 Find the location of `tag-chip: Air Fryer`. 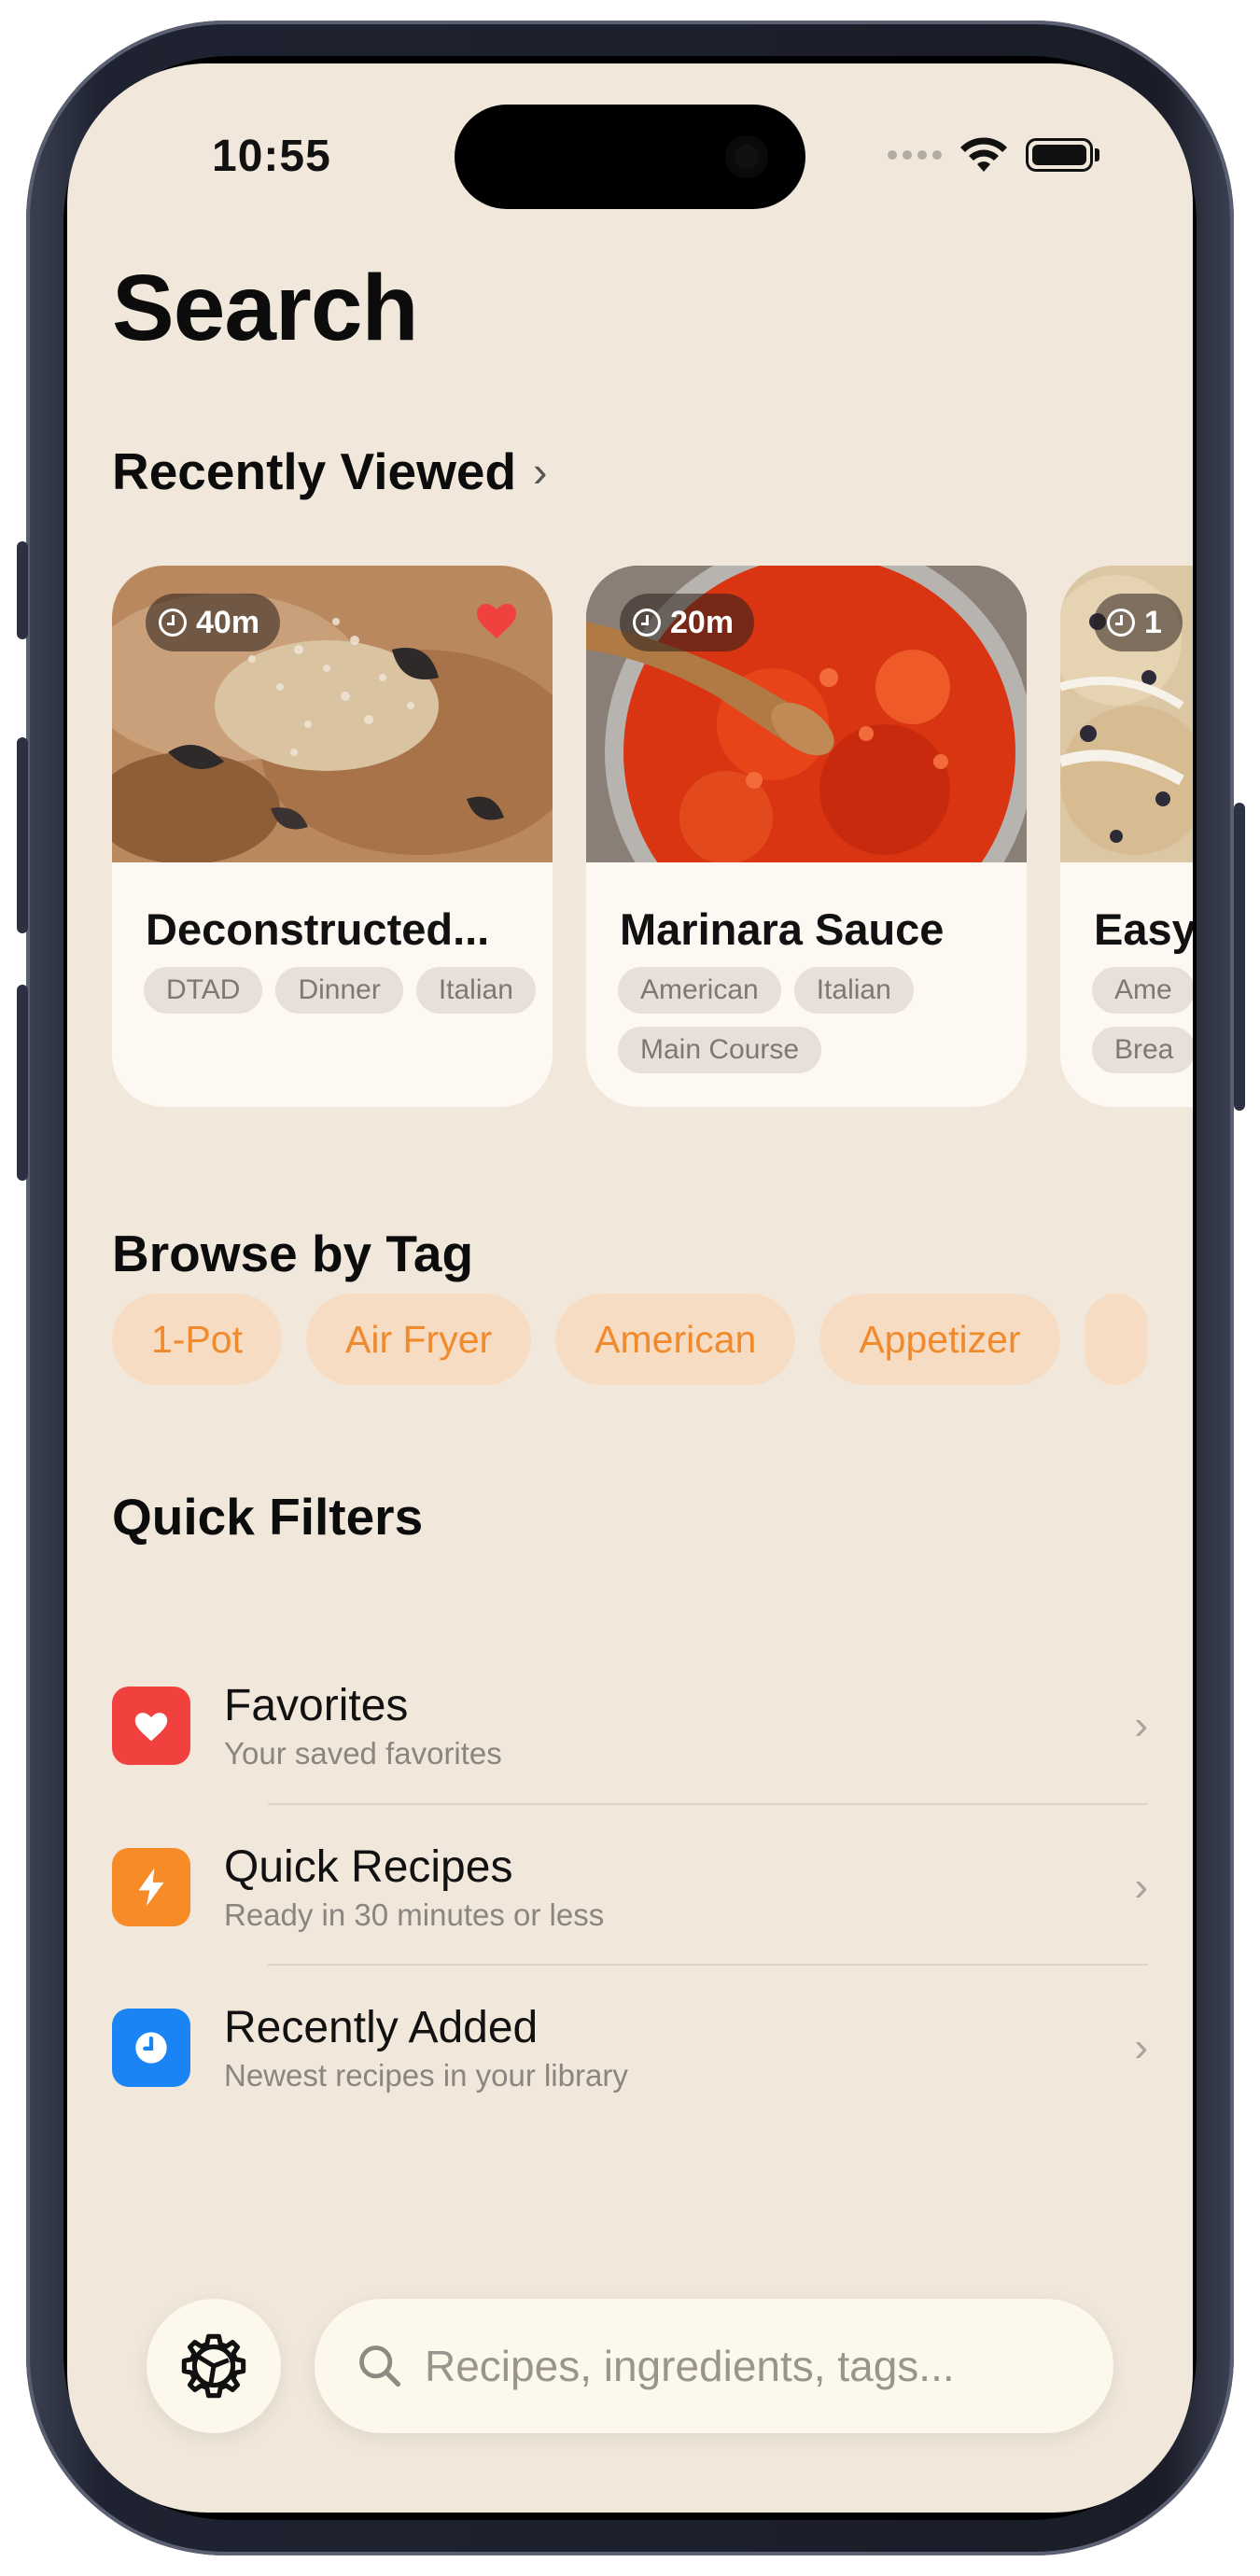

tag-chip: Air Fryer is located at coordinates (419, 1339).